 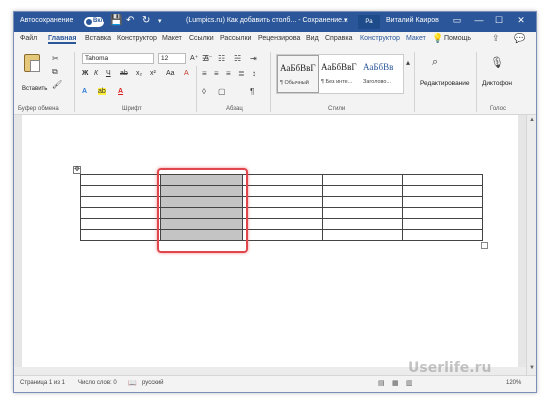 What do you see at coordinates (139, 73) in the screenshot?
I see `subscript-icon: x₂` at bounding box center [139, 73].